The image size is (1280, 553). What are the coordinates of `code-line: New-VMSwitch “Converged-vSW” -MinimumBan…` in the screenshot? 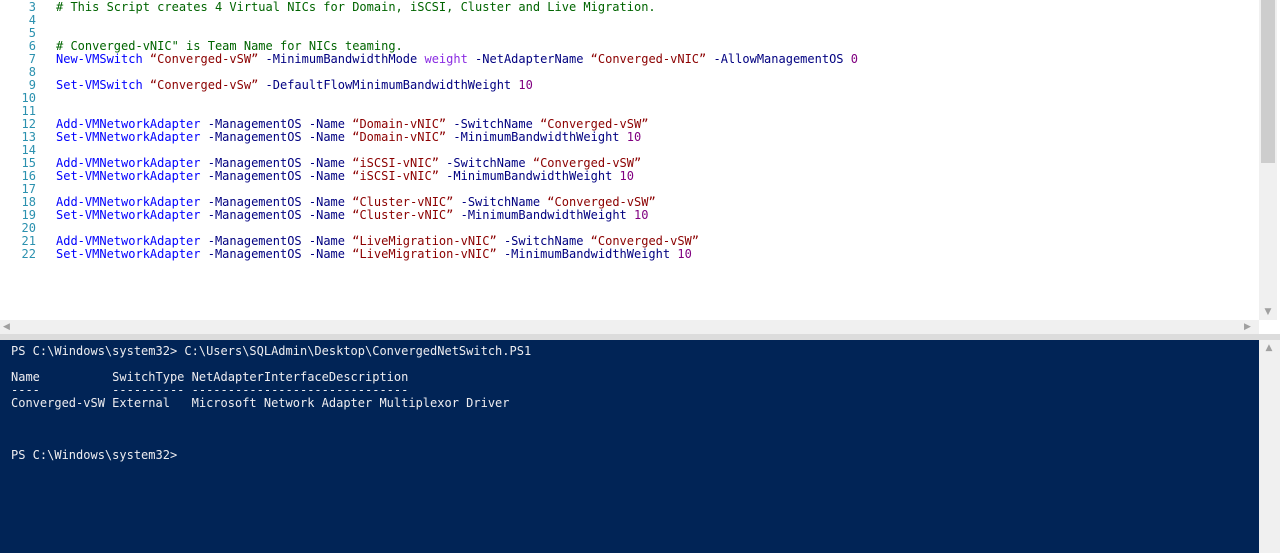 It's located at (457, 59).